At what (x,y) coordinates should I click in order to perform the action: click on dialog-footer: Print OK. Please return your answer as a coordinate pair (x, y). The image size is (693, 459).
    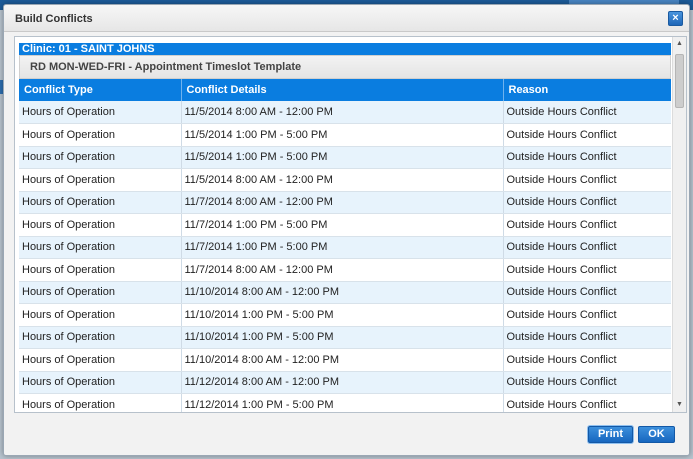
    Looking at the image, I should click on (346, 436).